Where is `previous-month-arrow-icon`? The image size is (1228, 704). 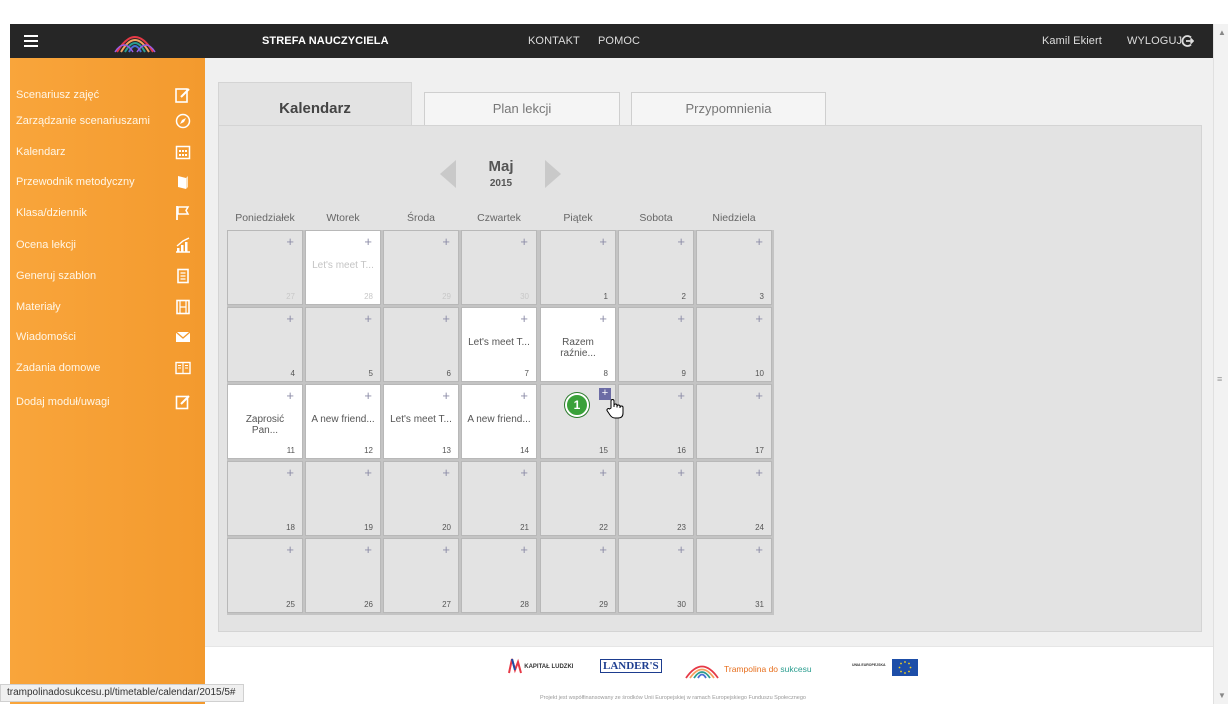 previous-month-arrow-icon is located at coordinates (448, 174).